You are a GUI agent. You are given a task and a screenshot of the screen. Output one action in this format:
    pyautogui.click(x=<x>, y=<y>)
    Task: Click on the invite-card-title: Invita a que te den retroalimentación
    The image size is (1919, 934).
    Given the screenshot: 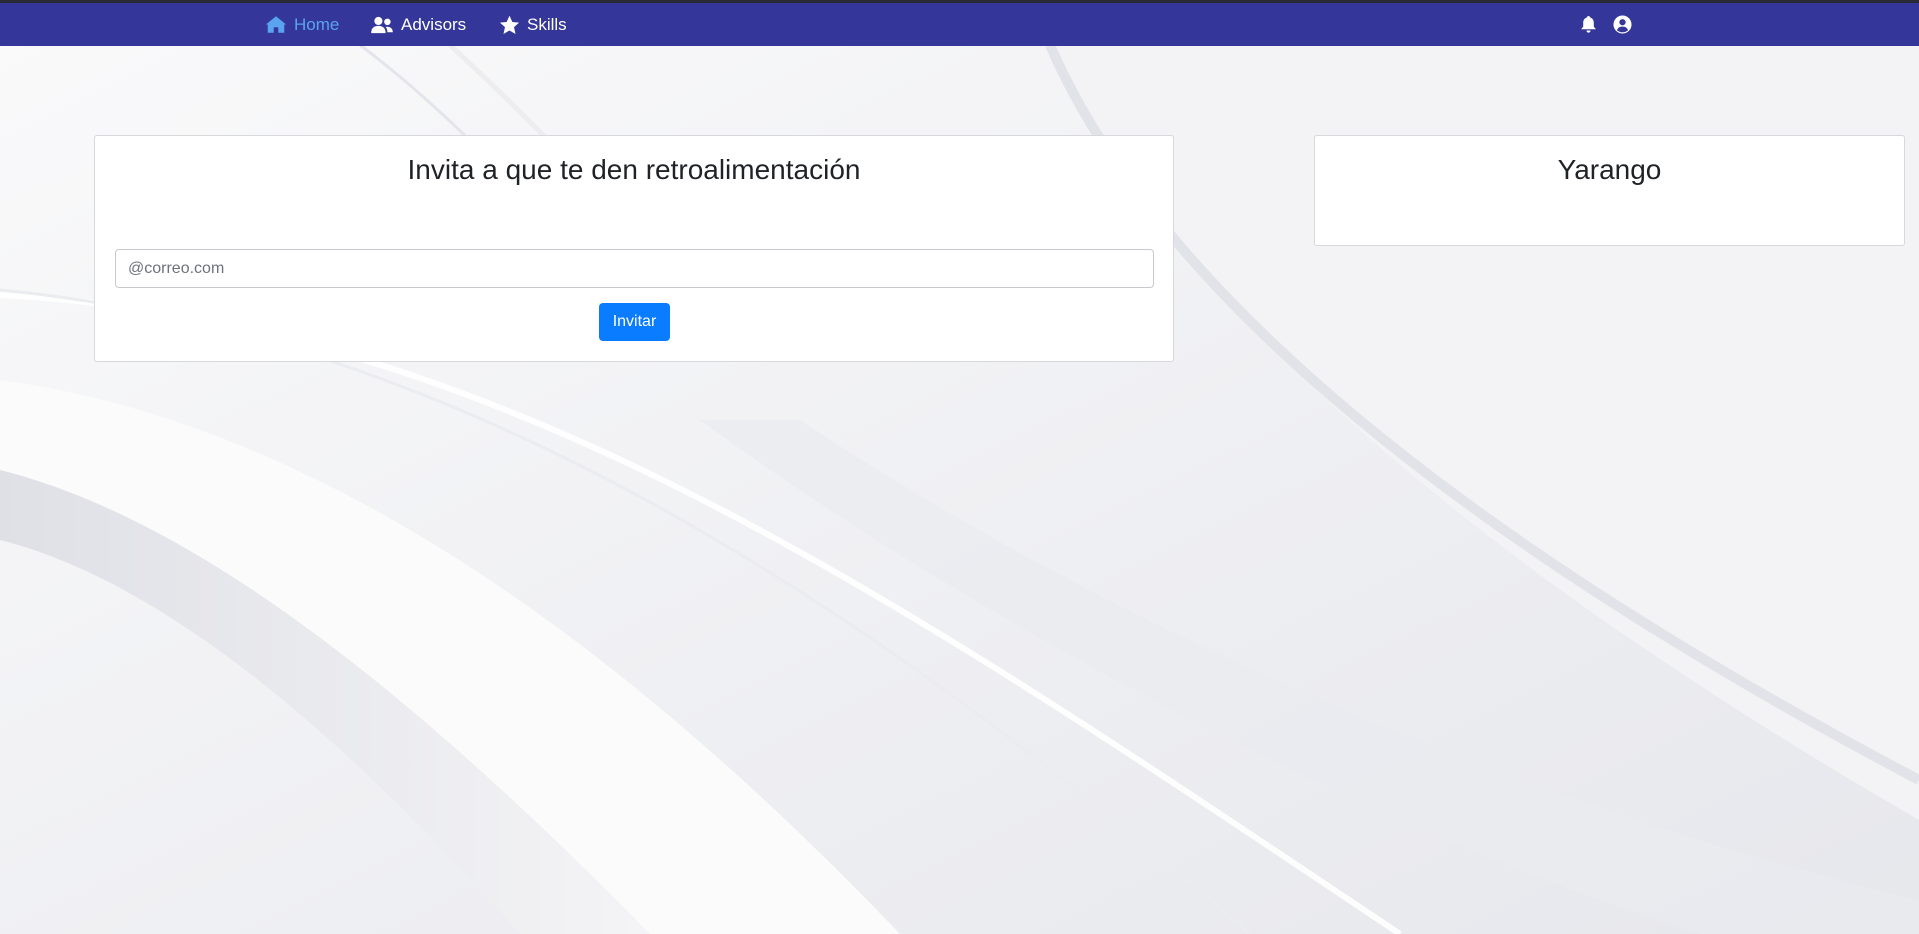 What is the action you would take?
    pyautogui.click(x=634, y=169)
    